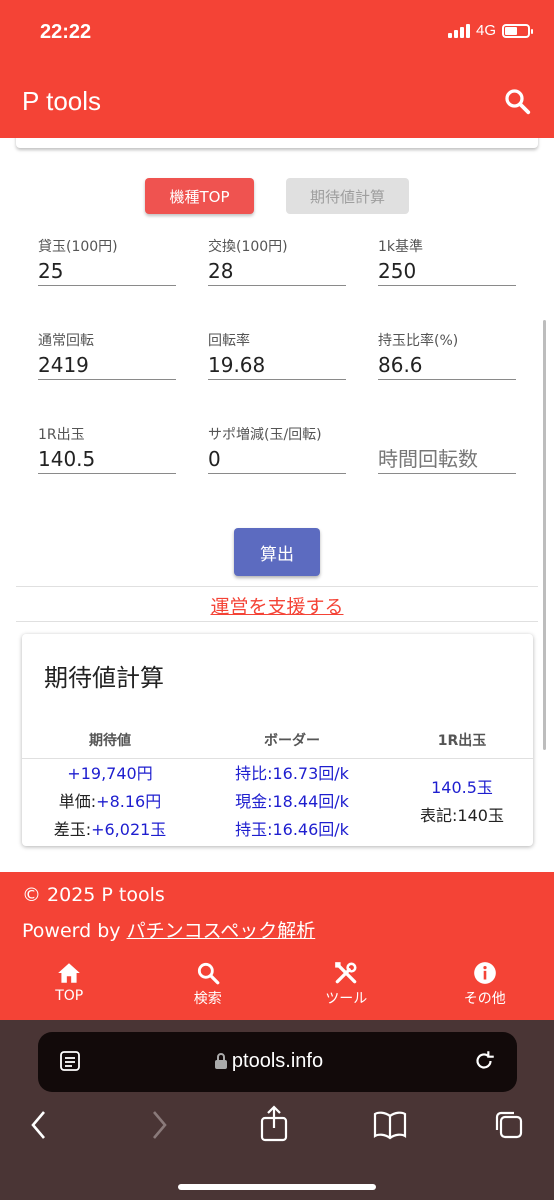 Image resolution: width=554 pixels, height=1200 pixels. What do you see at coordinates (110, 741) in the screenshot?
I see `header-kitaichi: 期待値` at bounding box center [110, 741].